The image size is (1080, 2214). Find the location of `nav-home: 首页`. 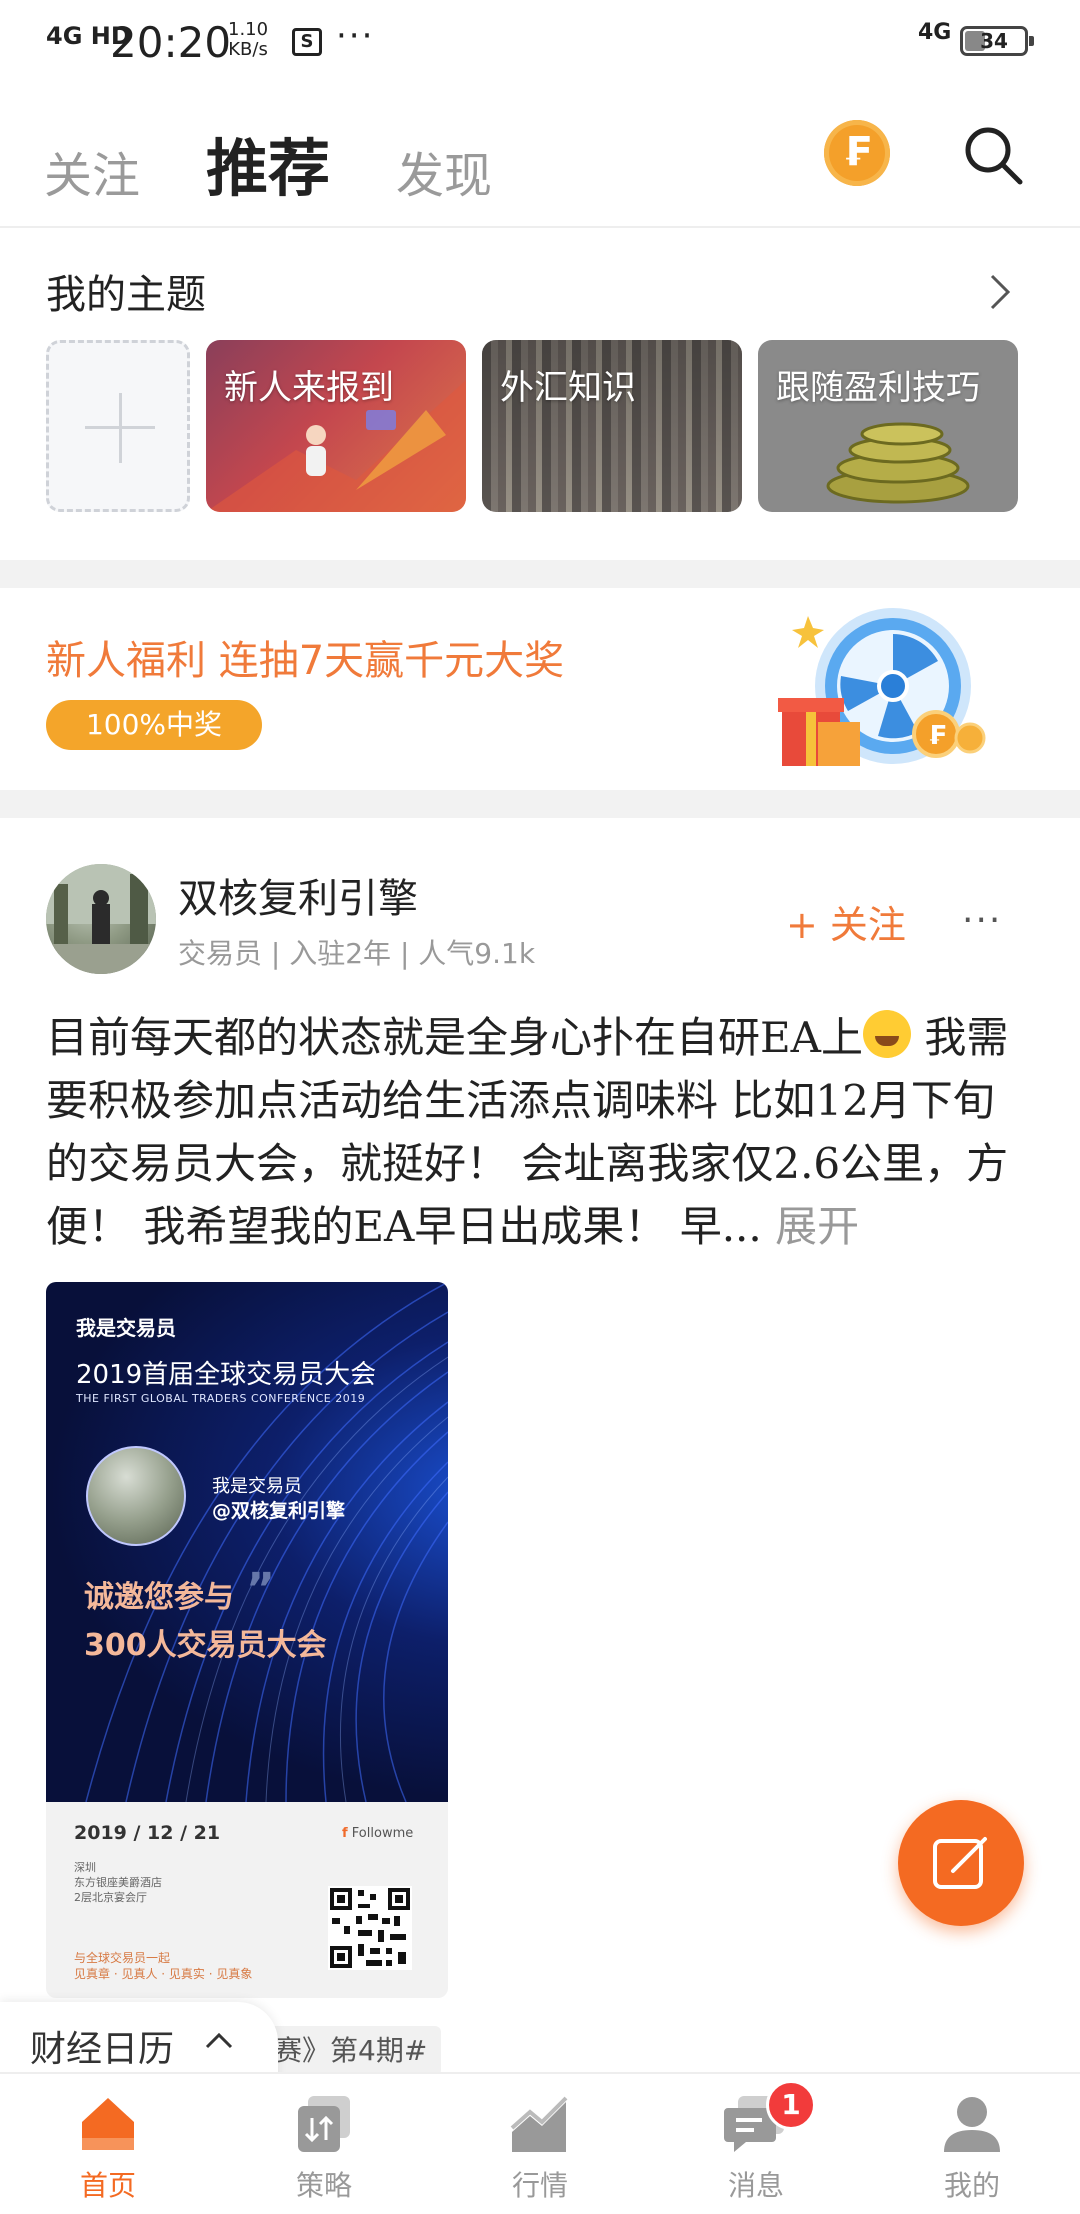

nav-home: 首页 is located at coordinates (108, 2148).